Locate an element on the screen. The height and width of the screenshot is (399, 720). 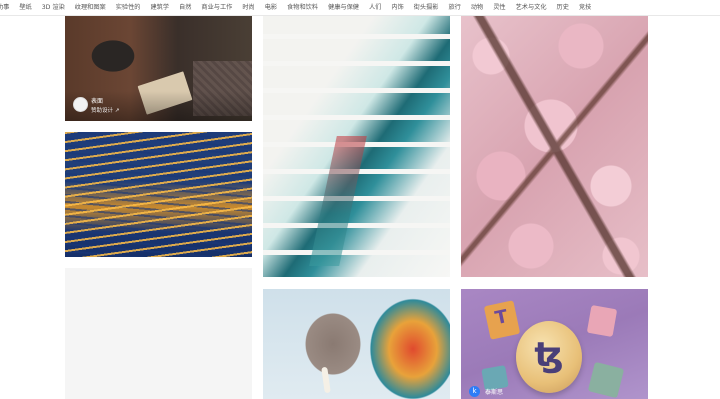
nav-item-arts-culture: 艺术与文化 is located at coordinates (531, 7).